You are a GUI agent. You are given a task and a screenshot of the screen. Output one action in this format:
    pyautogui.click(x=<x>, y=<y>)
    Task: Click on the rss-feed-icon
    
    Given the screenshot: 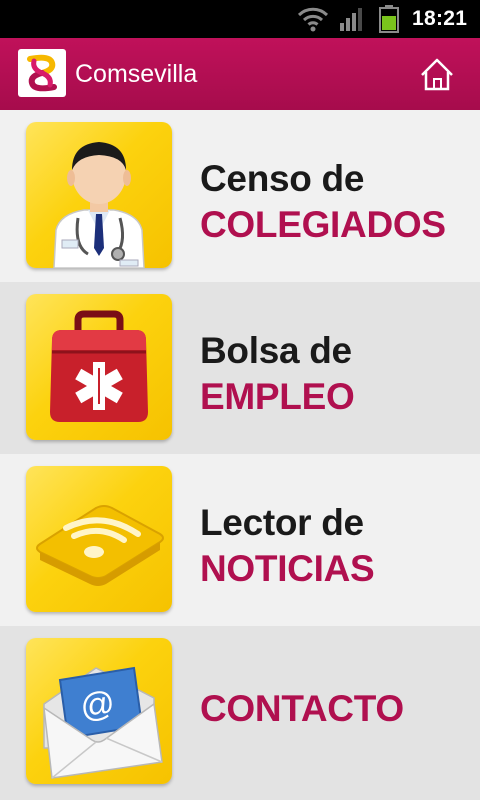 What is the action you would take?
    pyautogui.click(x=100, y=545)
    